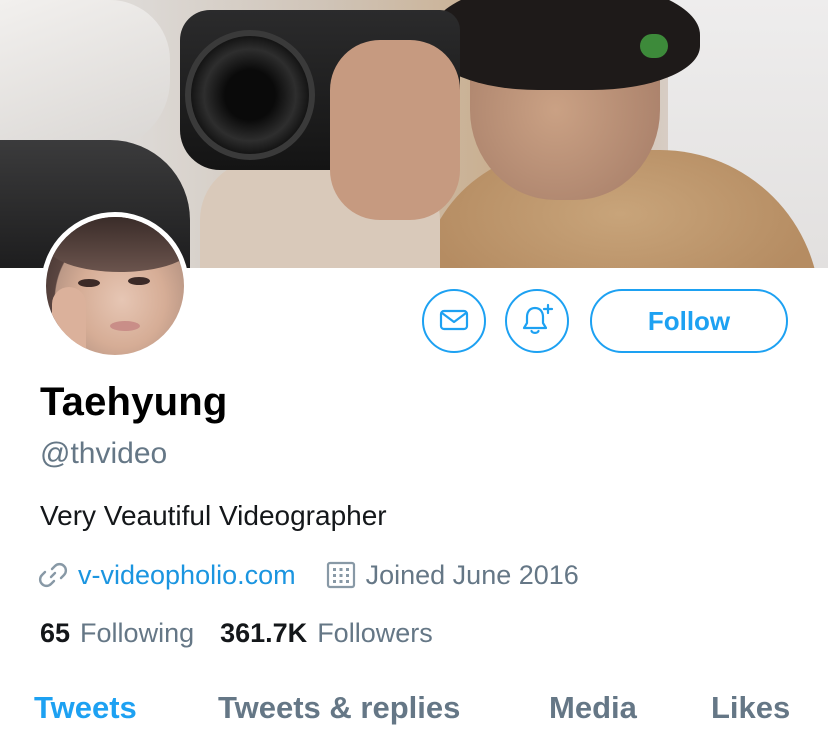  I want to click on profile-meta: v-videopholio.com Joined June 2016, so click(308, 575).